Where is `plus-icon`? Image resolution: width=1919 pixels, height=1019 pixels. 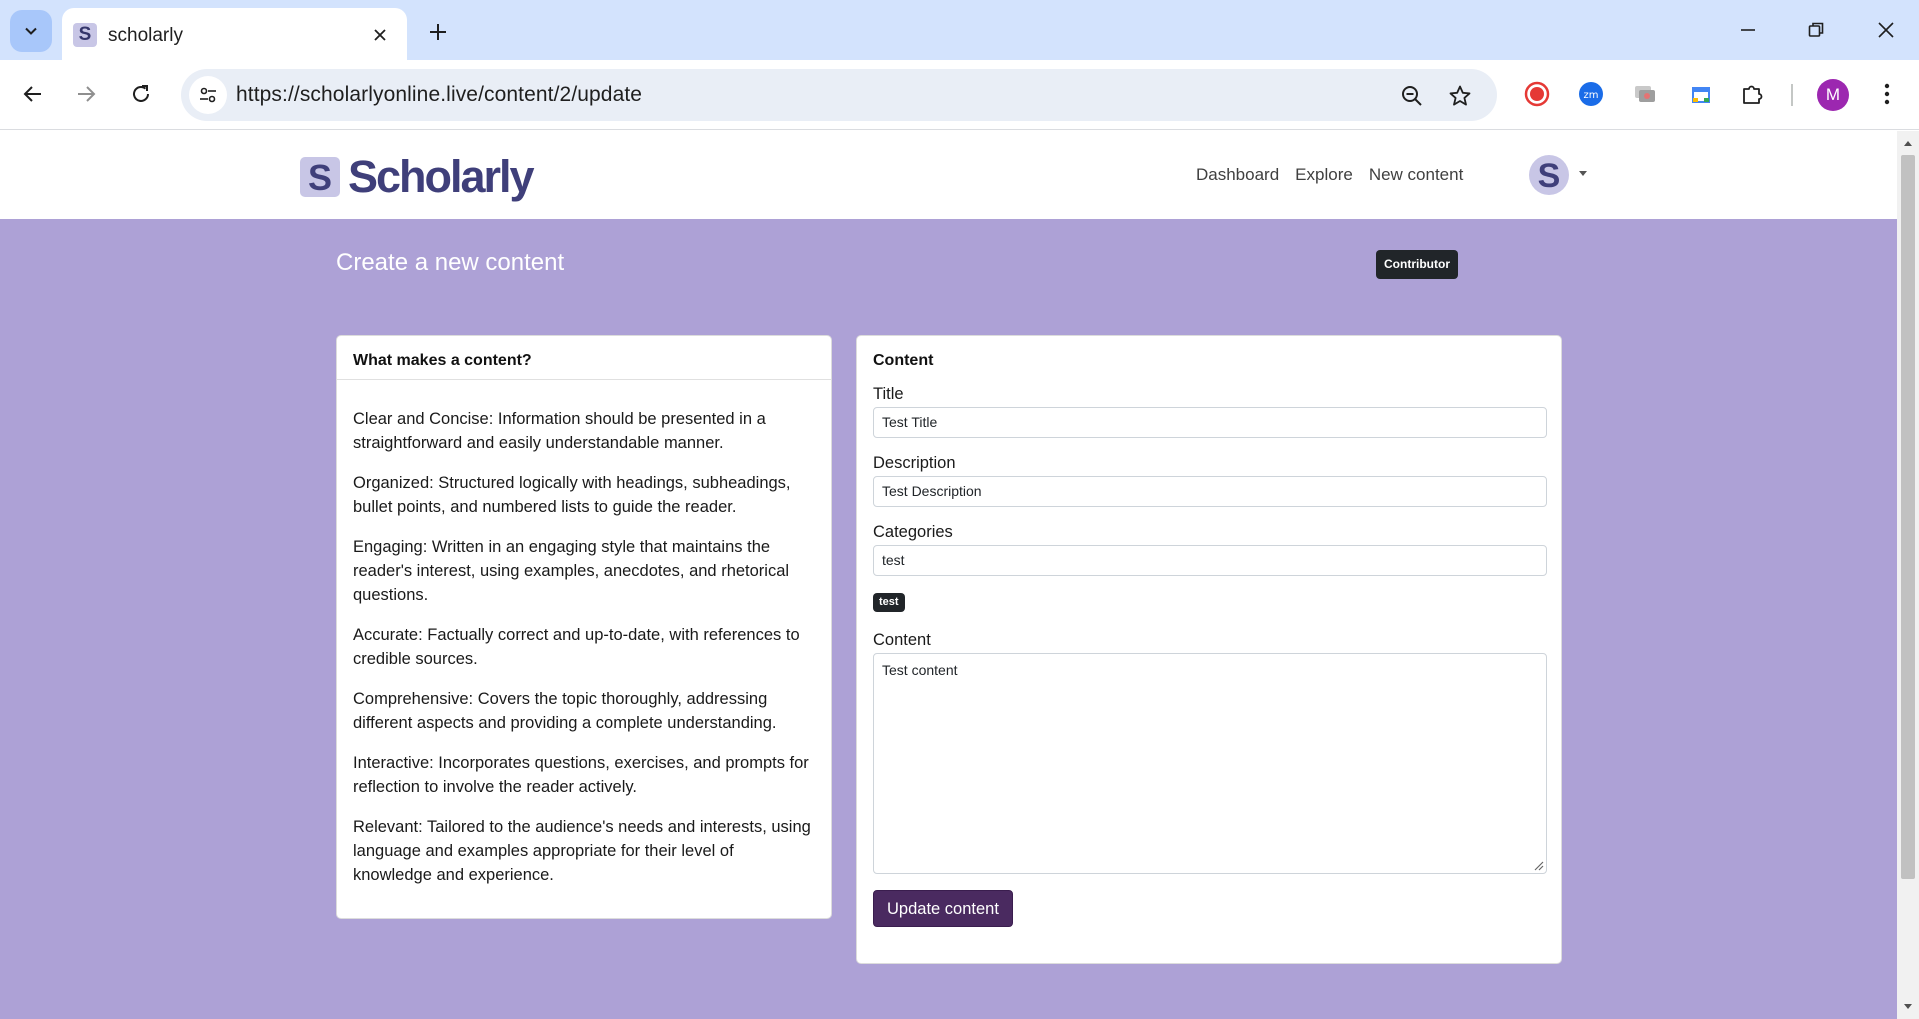 plus-icon is located at coordinates (438, 32).